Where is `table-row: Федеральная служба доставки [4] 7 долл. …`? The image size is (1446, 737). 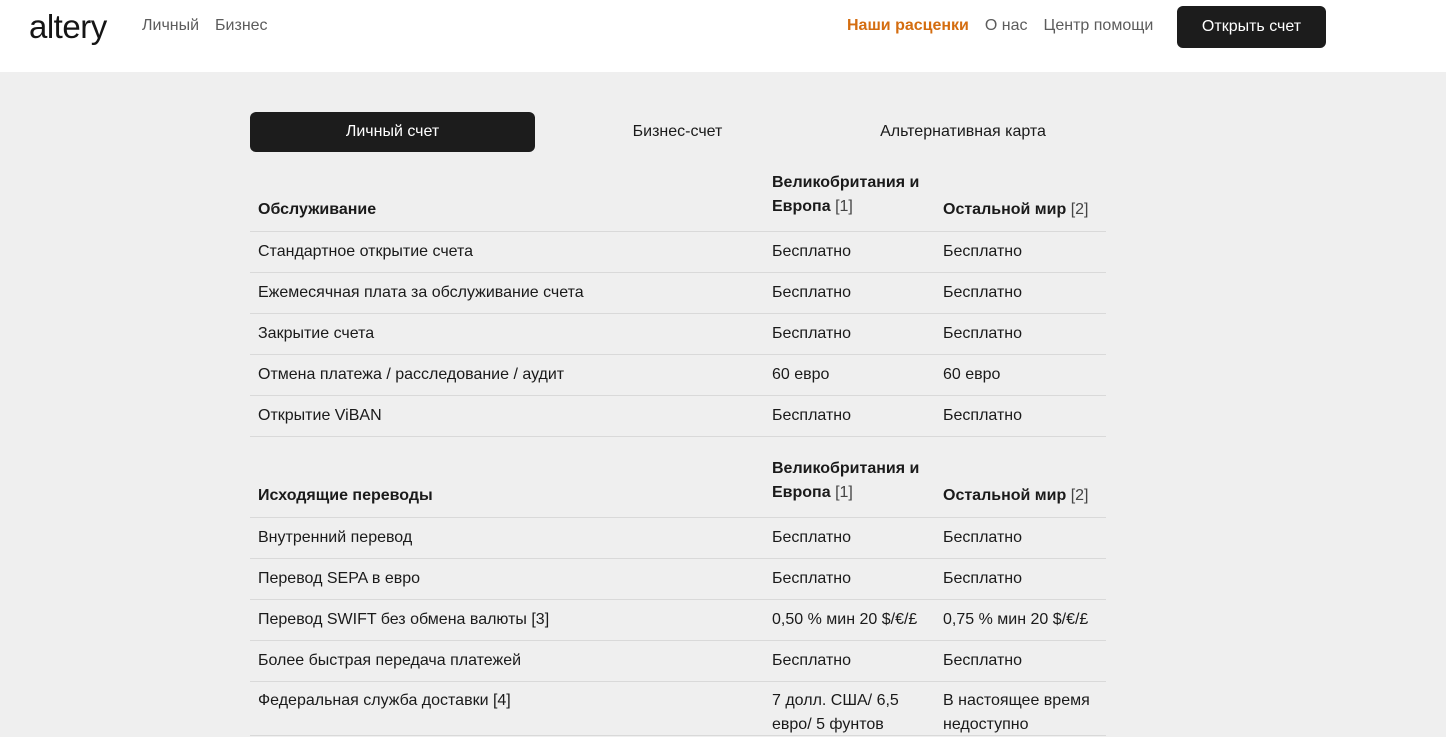
table-row: Федеральная служба доставки [4] 7 долл. … is located at coordinates (678, 709).